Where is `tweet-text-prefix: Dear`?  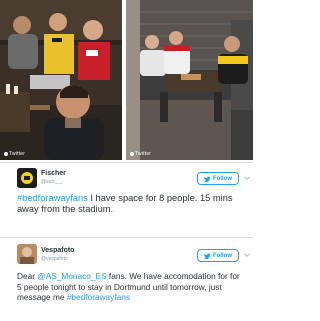
tweet-text-prefix: Dear is located at coordinates (27, 276).